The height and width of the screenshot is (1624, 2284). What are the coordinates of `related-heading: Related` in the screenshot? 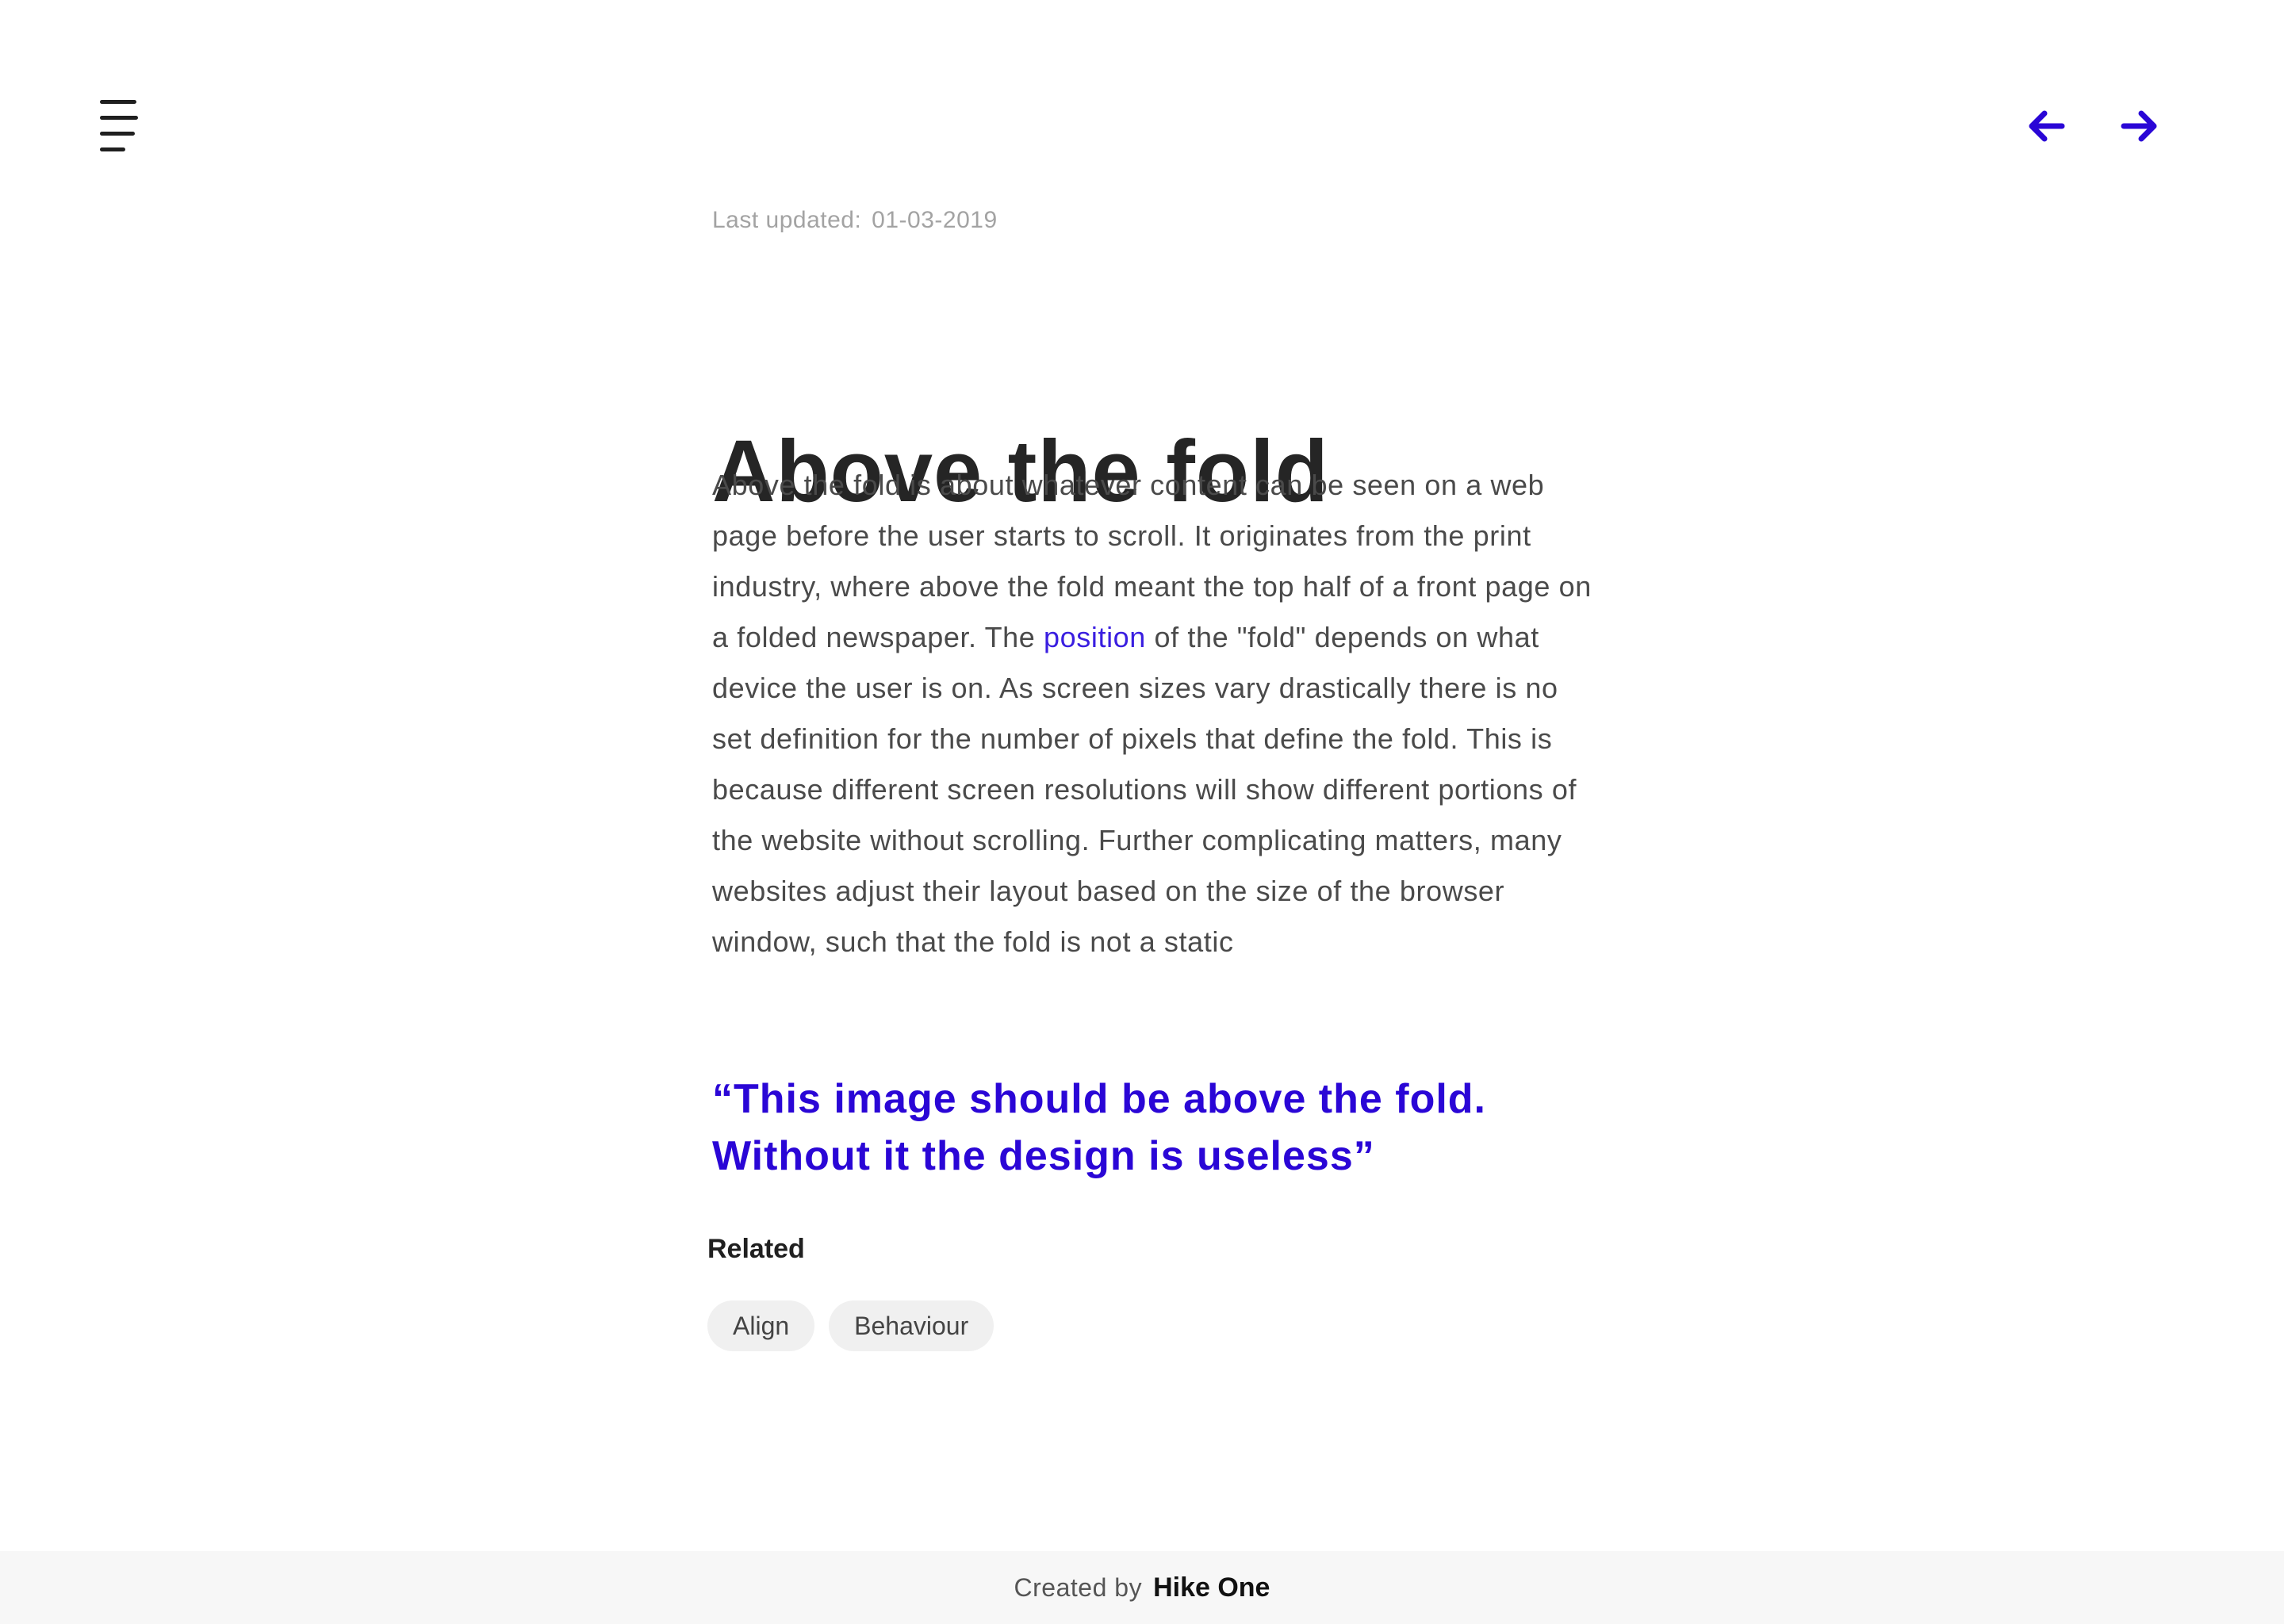 It's located at (756, 1249).